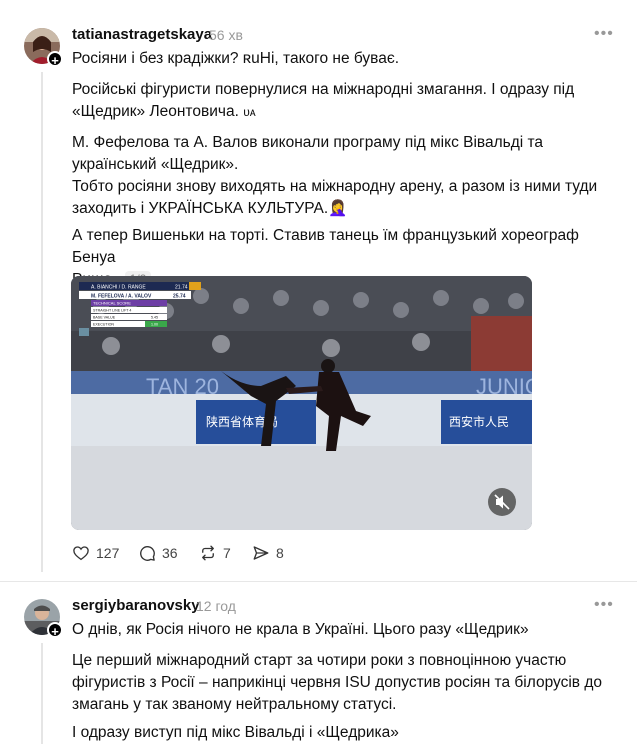 This screenshot has width=637, height=744. What do you see at coordinates (249, 112) in the screenshot?
I see `flag-text: ᴜᴀ` at bounding box center [249, 112].